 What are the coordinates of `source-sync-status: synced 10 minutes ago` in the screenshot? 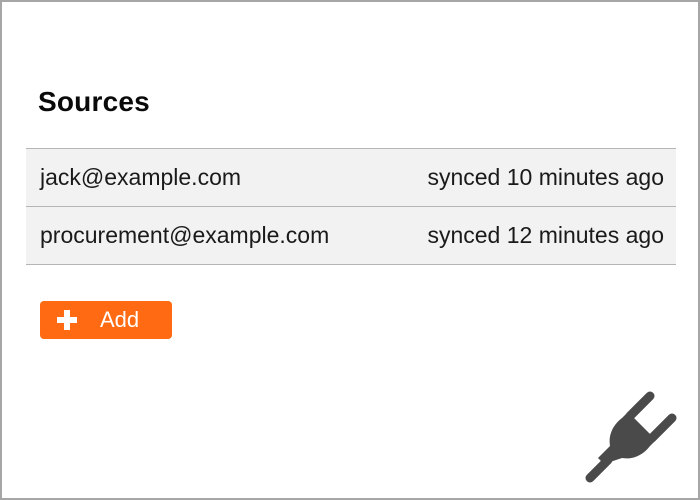 It's located at (545, 177).